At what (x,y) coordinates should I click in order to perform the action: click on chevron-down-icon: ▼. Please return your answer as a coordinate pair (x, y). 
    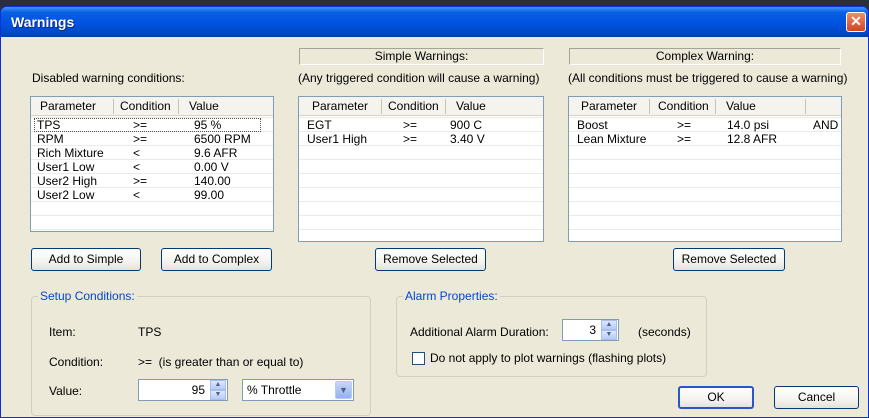
    Looking at the image, I should click on (343, 390).